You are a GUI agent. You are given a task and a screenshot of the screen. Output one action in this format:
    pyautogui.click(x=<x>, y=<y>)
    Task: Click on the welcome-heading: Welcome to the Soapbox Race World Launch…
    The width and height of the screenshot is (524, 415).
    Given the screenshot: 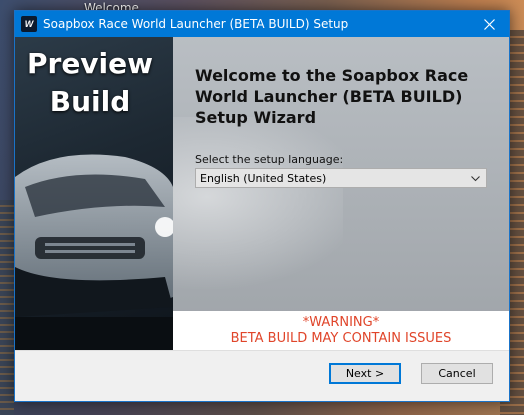 What is the action you would take?
    pyautogui.click(x=332, y=96)
    